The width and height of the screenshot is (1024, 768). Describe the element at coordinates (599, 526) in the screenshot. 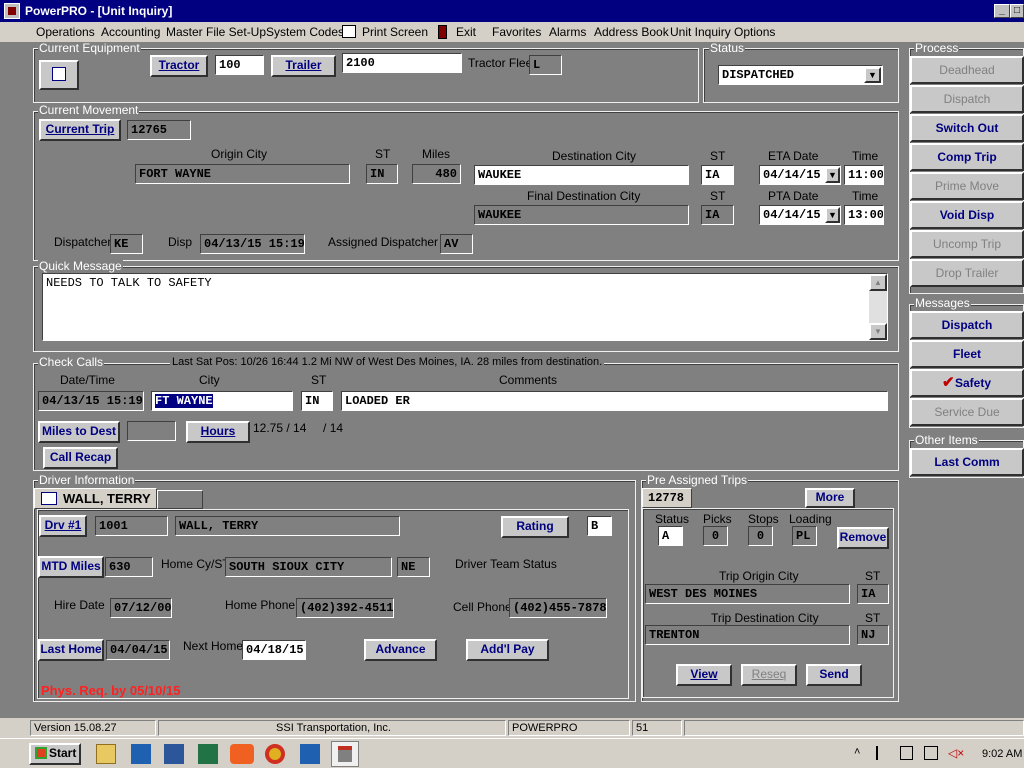

I see `rating-field: B` at that location.